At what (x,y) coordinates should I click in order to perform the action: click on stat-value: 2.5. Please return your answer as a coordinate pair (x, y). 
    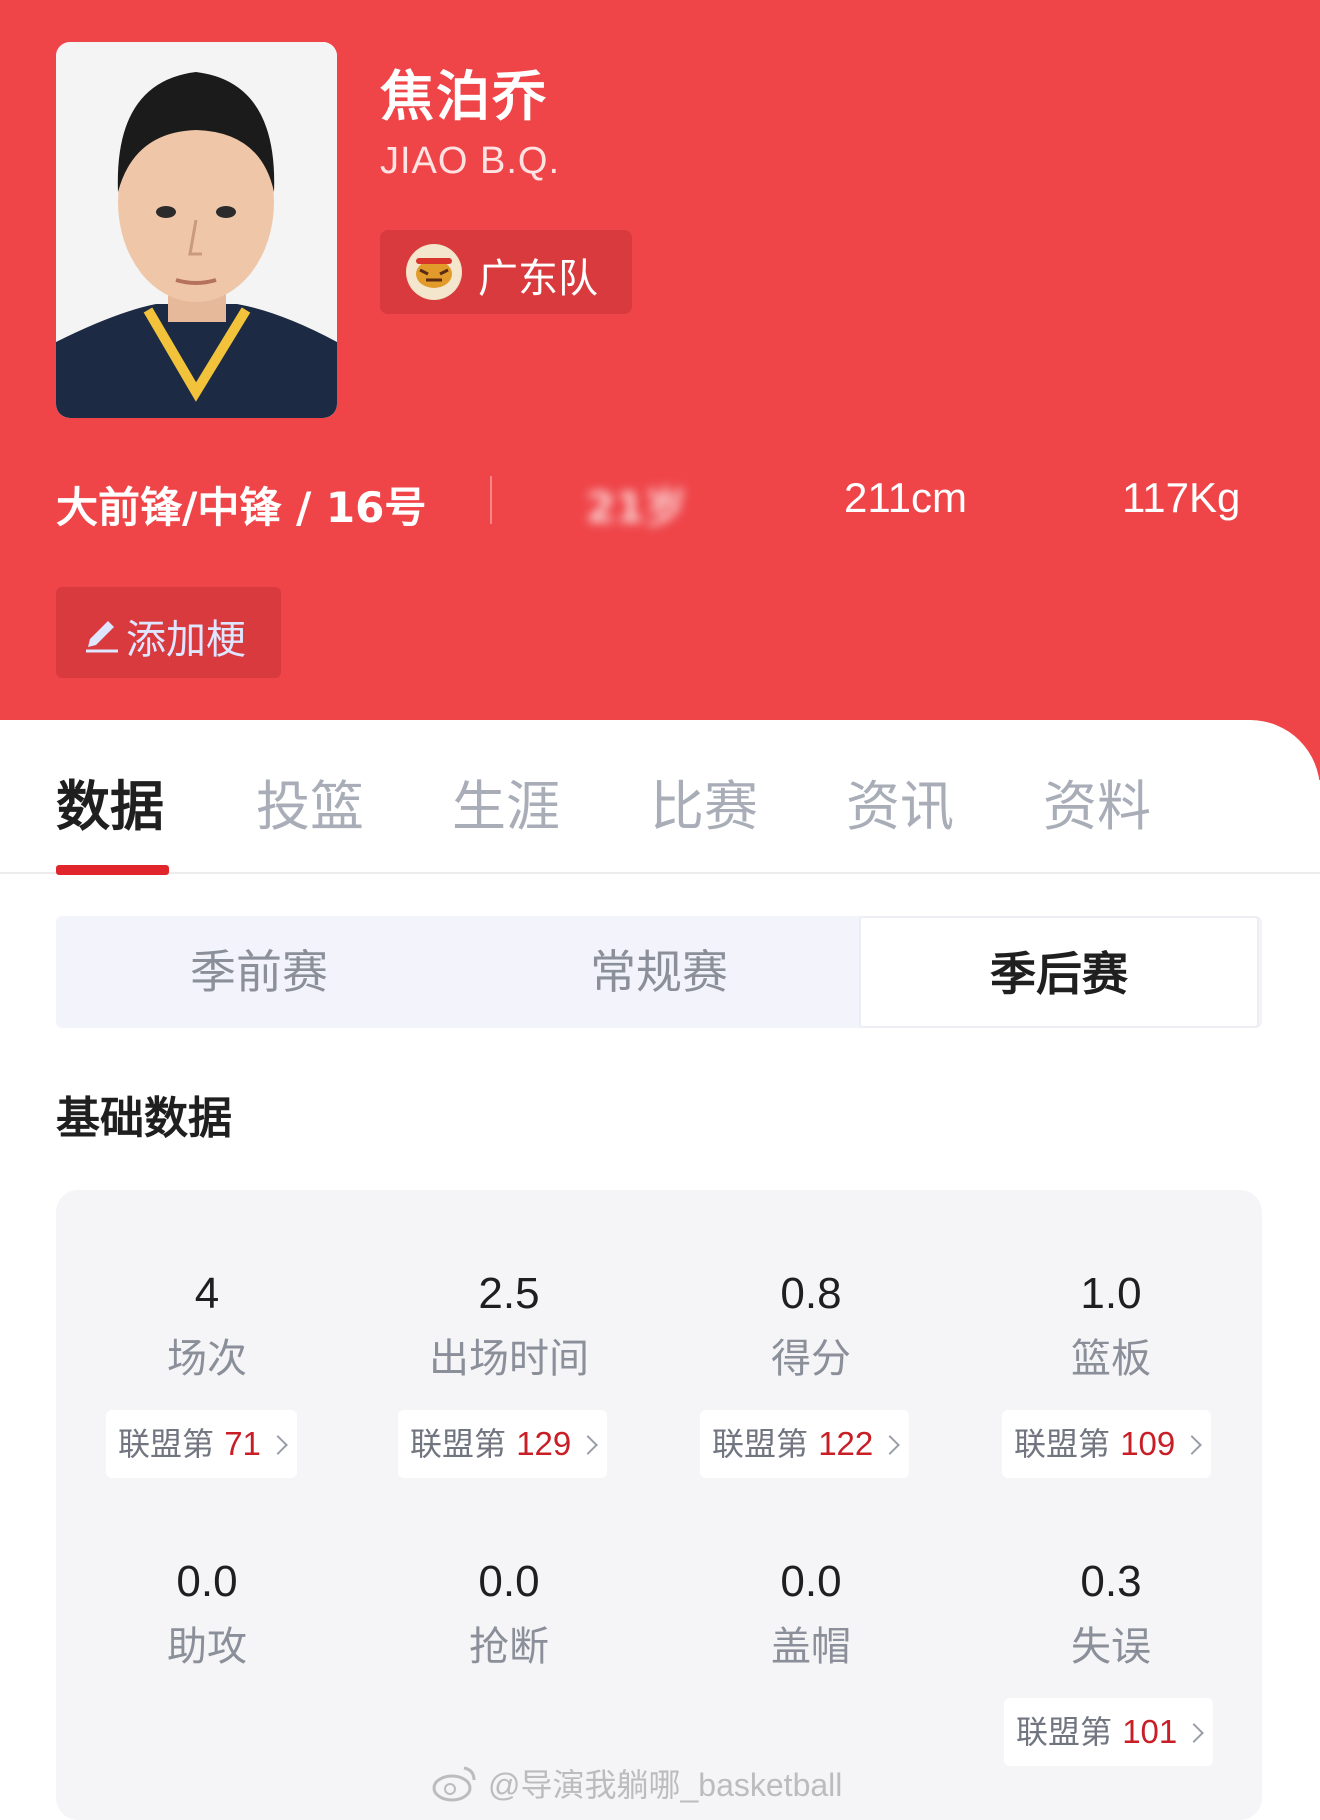
    Looking at the image, I should click on (509, 1293).